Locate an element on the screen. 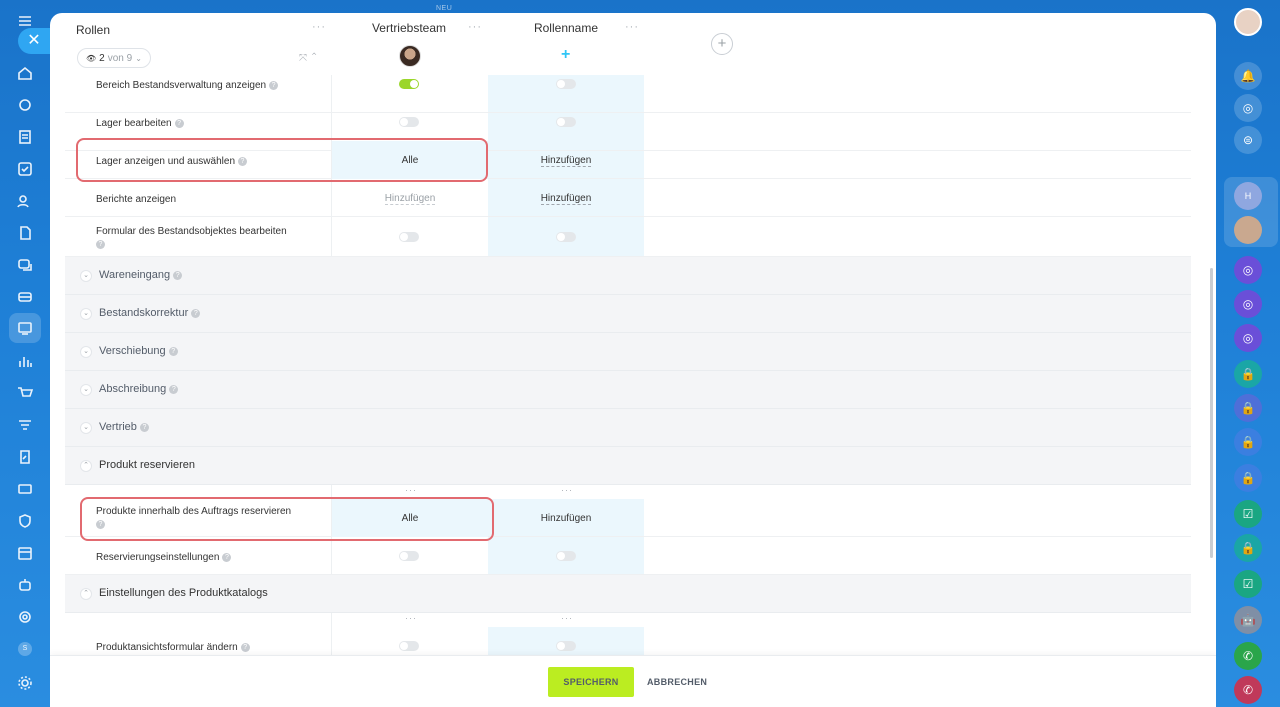 This screenshot has width=1280, height=707. member-avatar is located at coordinates (410, 56).